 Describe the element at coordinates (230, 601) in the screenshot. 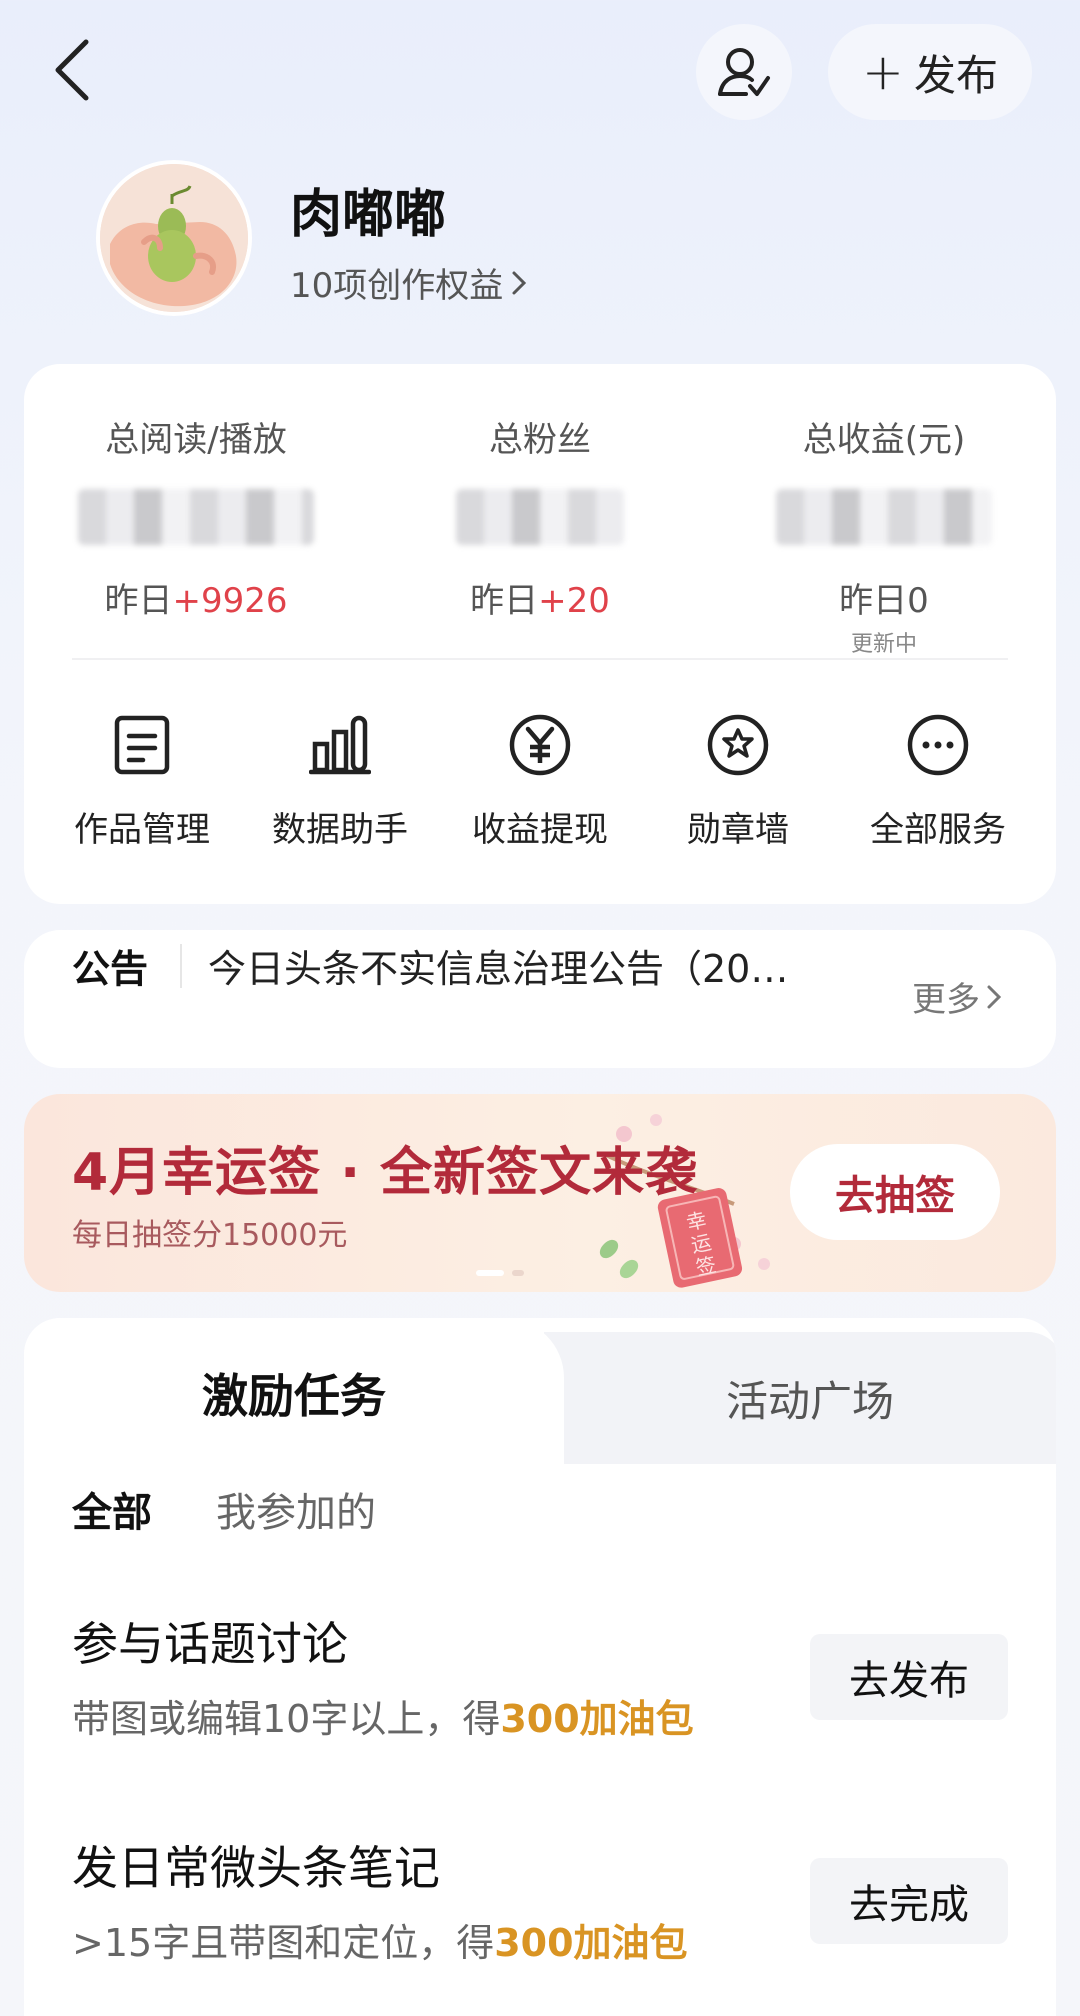

I see `yesterday-value: +9926` at that location.